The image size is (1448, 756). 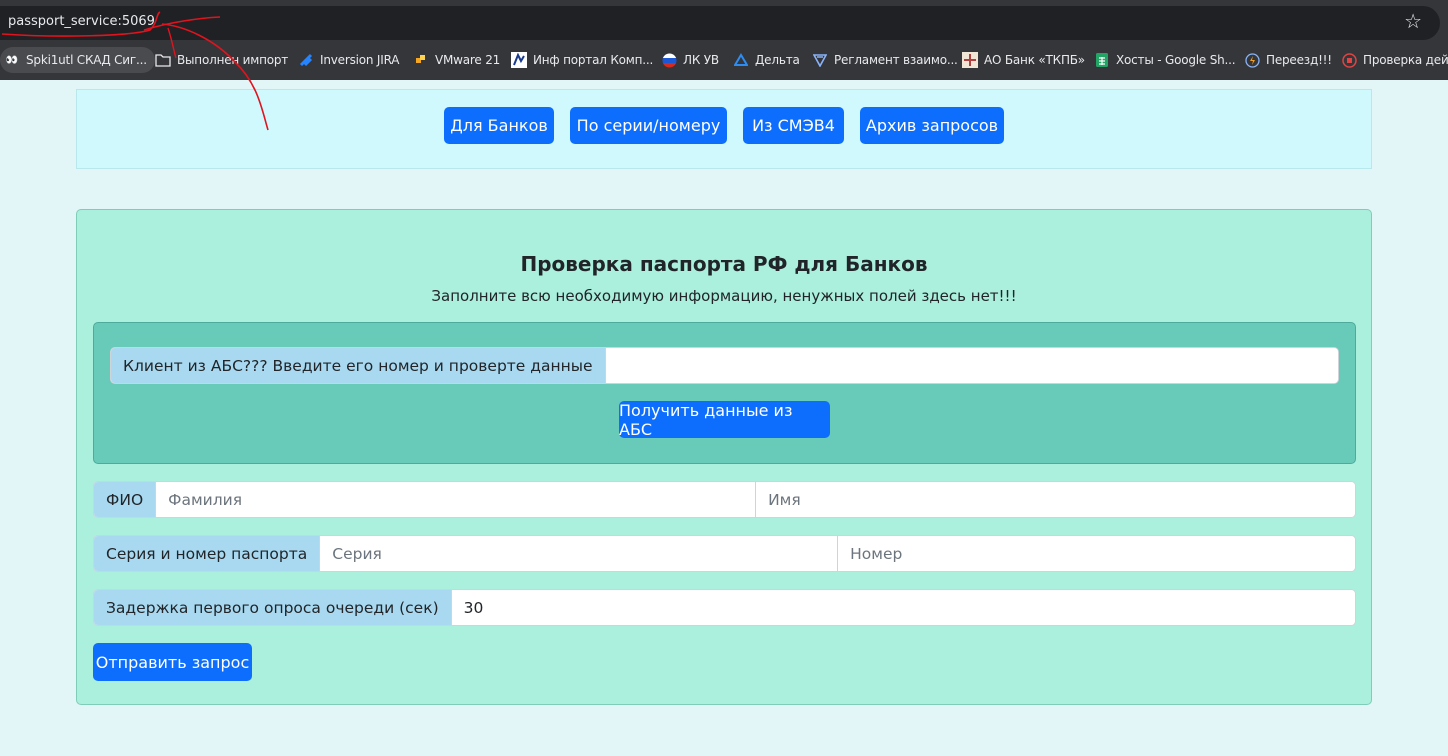 What do you see at coordinates (903, 607) in the screenshot?
I see `delay-input: 30` at bounding box center [903, 607].